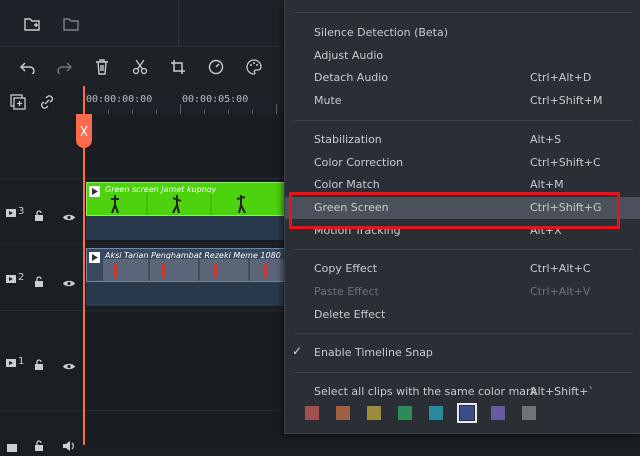 The image size is (640, 456). What do you see at coordinates (462, 269) in the screenshot?
I see `menu-item-copy-effect: Copy Effect Ctrl+Alt+C` at bounding box center [462, 269].